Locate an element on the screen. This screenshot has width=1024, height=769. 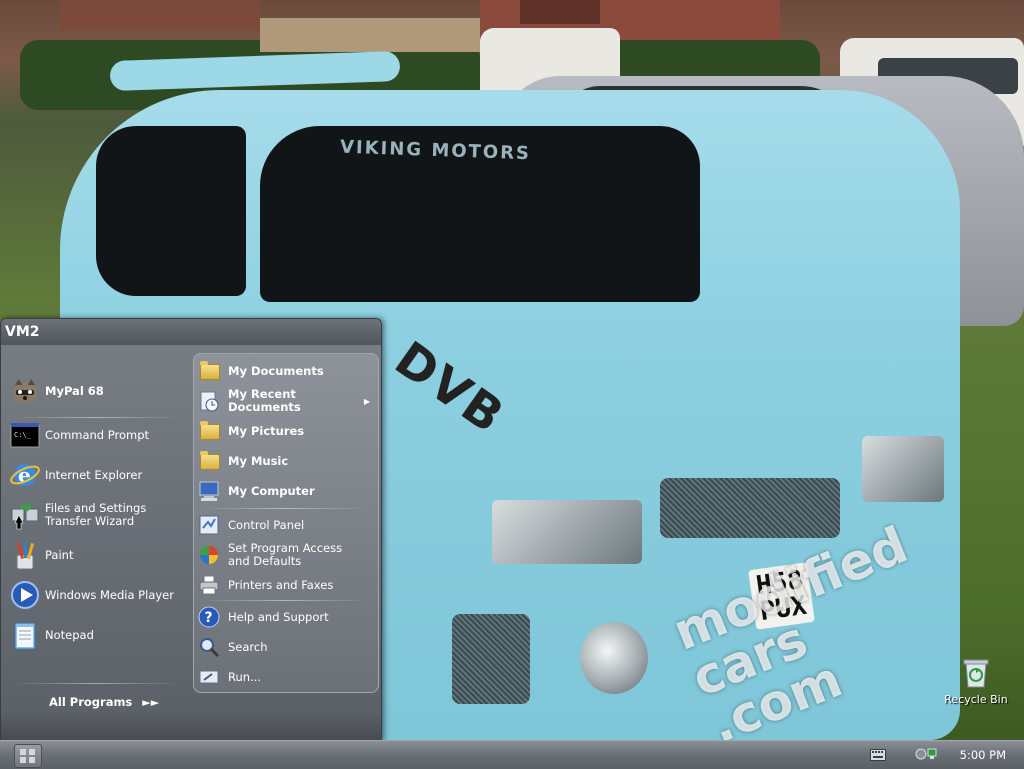
program-command-prompt: C:\_ Command Prompt is located at coordinates (99, 435).